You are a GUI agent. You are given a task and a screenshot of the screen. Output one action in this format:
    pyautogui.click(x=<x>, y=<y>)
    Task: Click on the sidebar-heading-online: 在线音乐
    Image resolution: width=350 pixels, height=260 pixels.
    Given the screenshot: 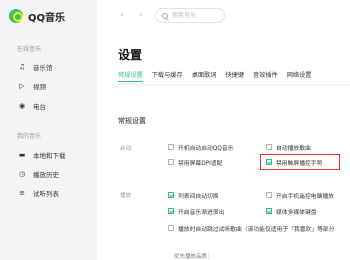 What is the action you would take?
    pyautogui.click(x=29, y=49)
    